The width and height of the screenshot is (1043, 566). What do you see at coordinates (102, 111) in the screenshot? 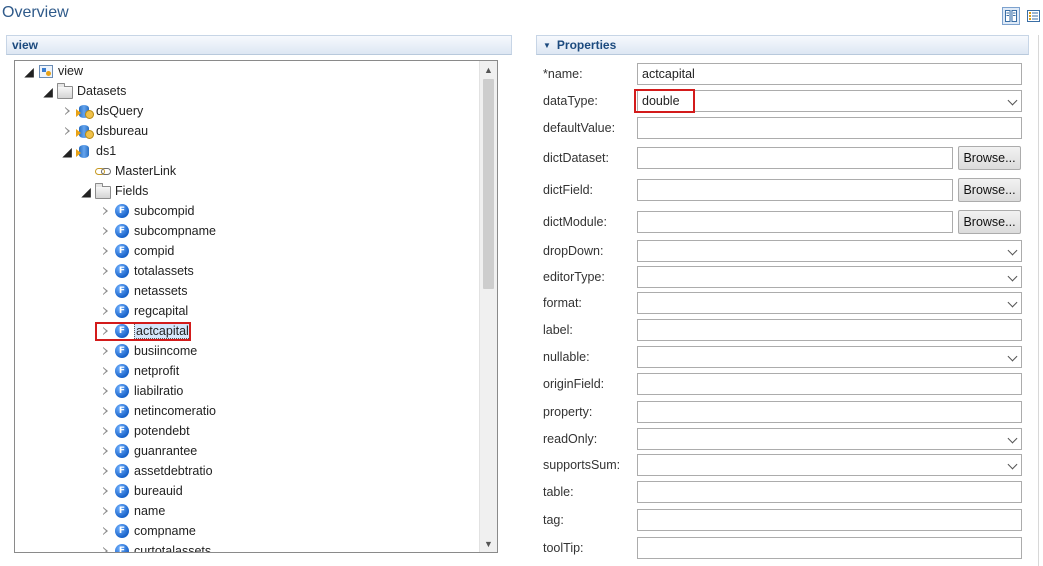
I see `tree-node-dsquery: dsQuery` at bounding box center [102, 111].